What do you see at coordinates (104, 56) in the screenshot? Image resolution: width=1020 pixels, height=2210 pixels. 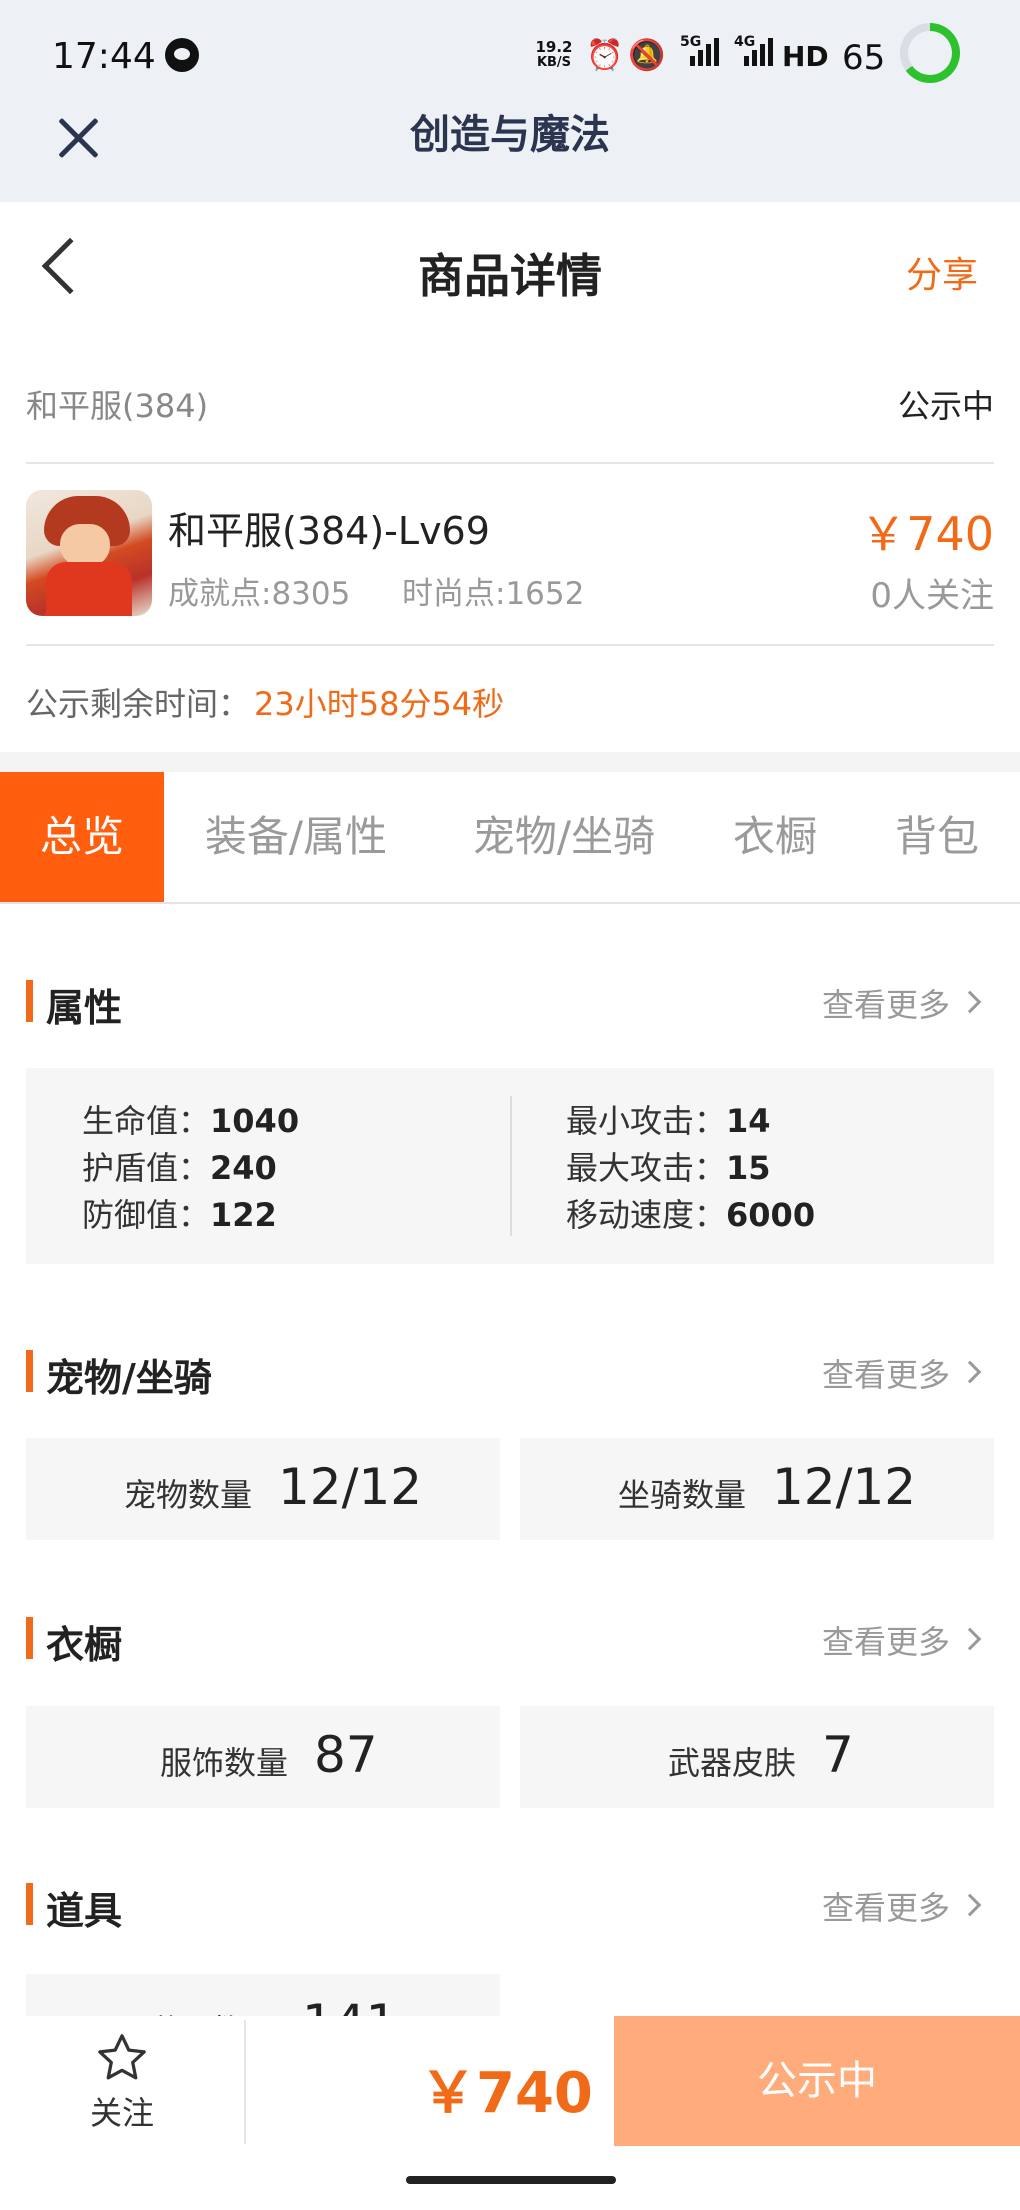 I see `status-time: 17:44` at bounding box center [104, 56].